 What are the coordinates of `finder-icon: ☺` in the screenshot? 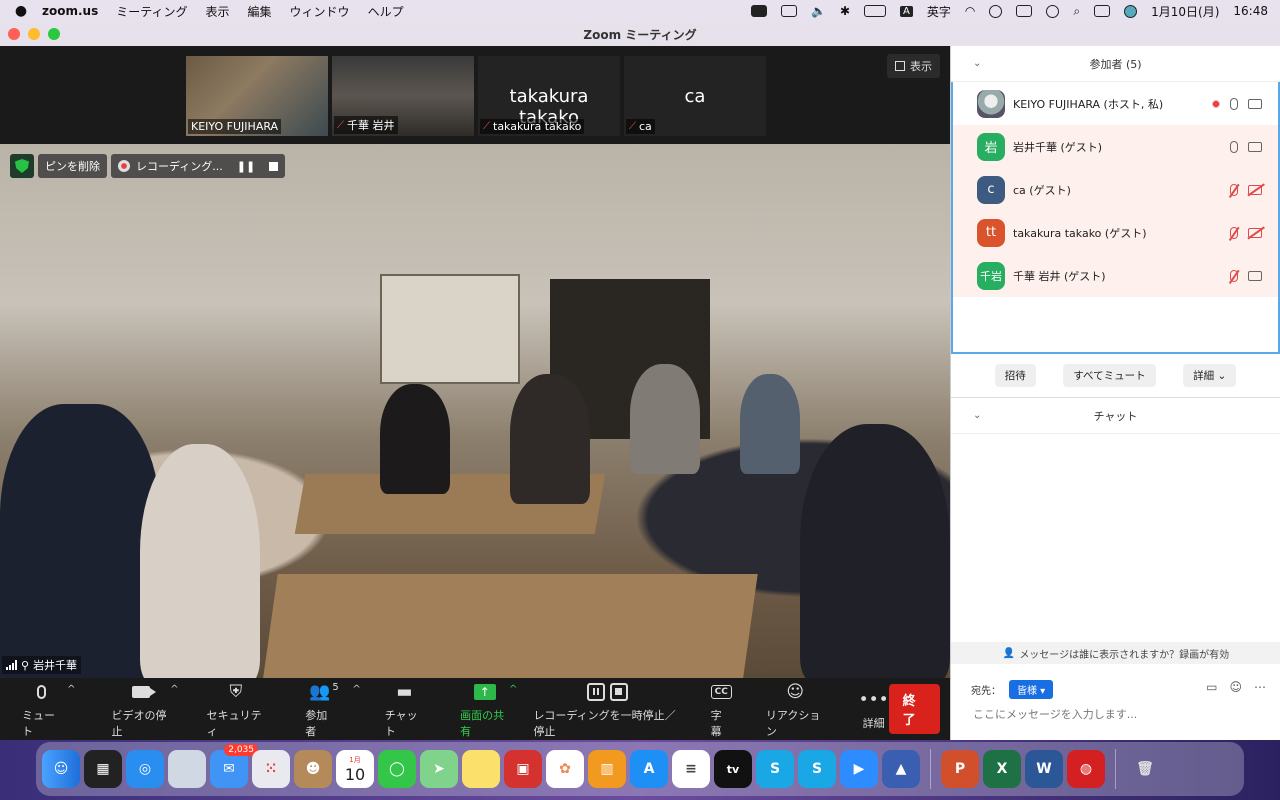 It's located at (61, 769).